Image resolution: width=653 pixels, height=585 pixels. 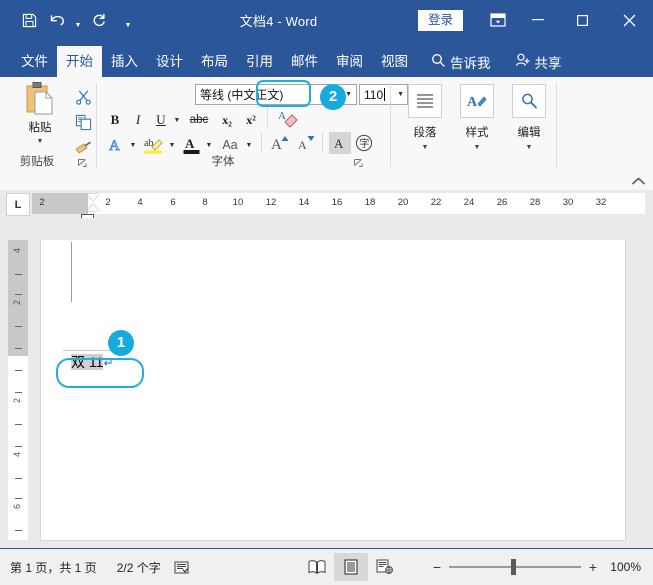 What do you see at coordinates (172, 145) in the screenshot?
I see `highlight-dropdown-icon: ▼` at bounding box center [172, 145].